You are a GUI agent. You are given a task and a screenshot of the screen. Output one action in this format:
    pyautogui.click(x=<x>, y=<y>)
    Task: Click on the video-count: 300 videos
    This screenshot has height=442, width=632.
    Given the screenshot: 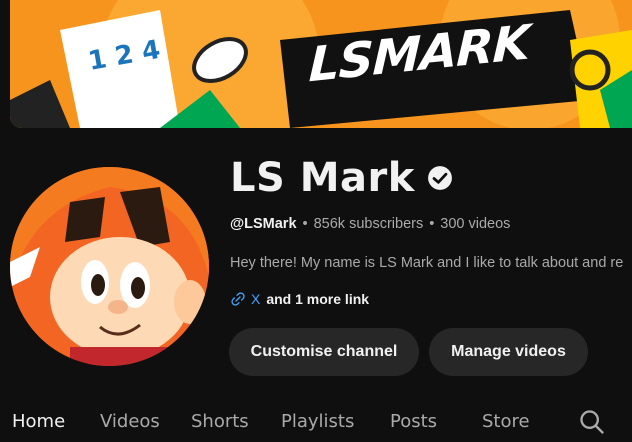 What is the action you would take?
    pyautogui.click(x=475, y=224)
    